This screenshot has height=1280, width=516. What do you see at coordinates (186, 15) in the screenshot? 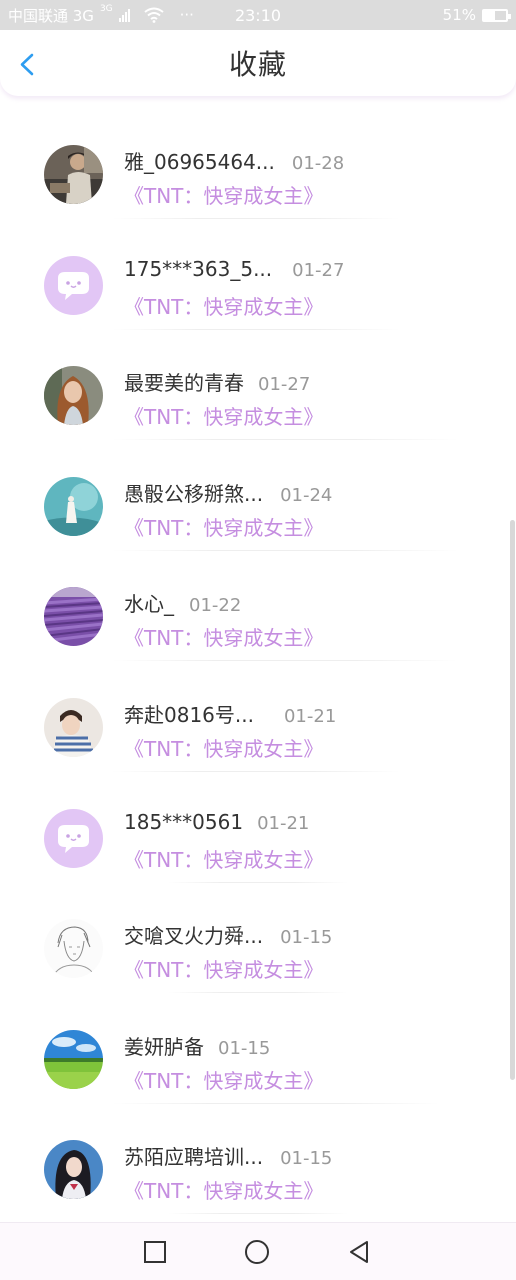
I see `more-indicator: ···` at bounding box center [186, 15].